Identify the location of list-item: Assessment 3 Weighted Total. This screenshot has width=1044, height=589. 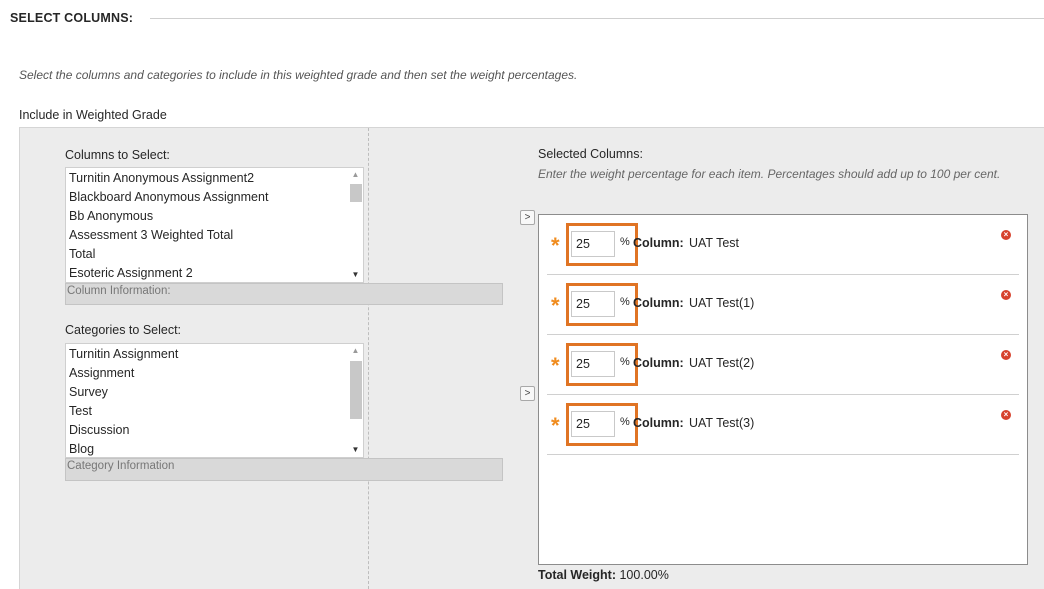
(214, 235).